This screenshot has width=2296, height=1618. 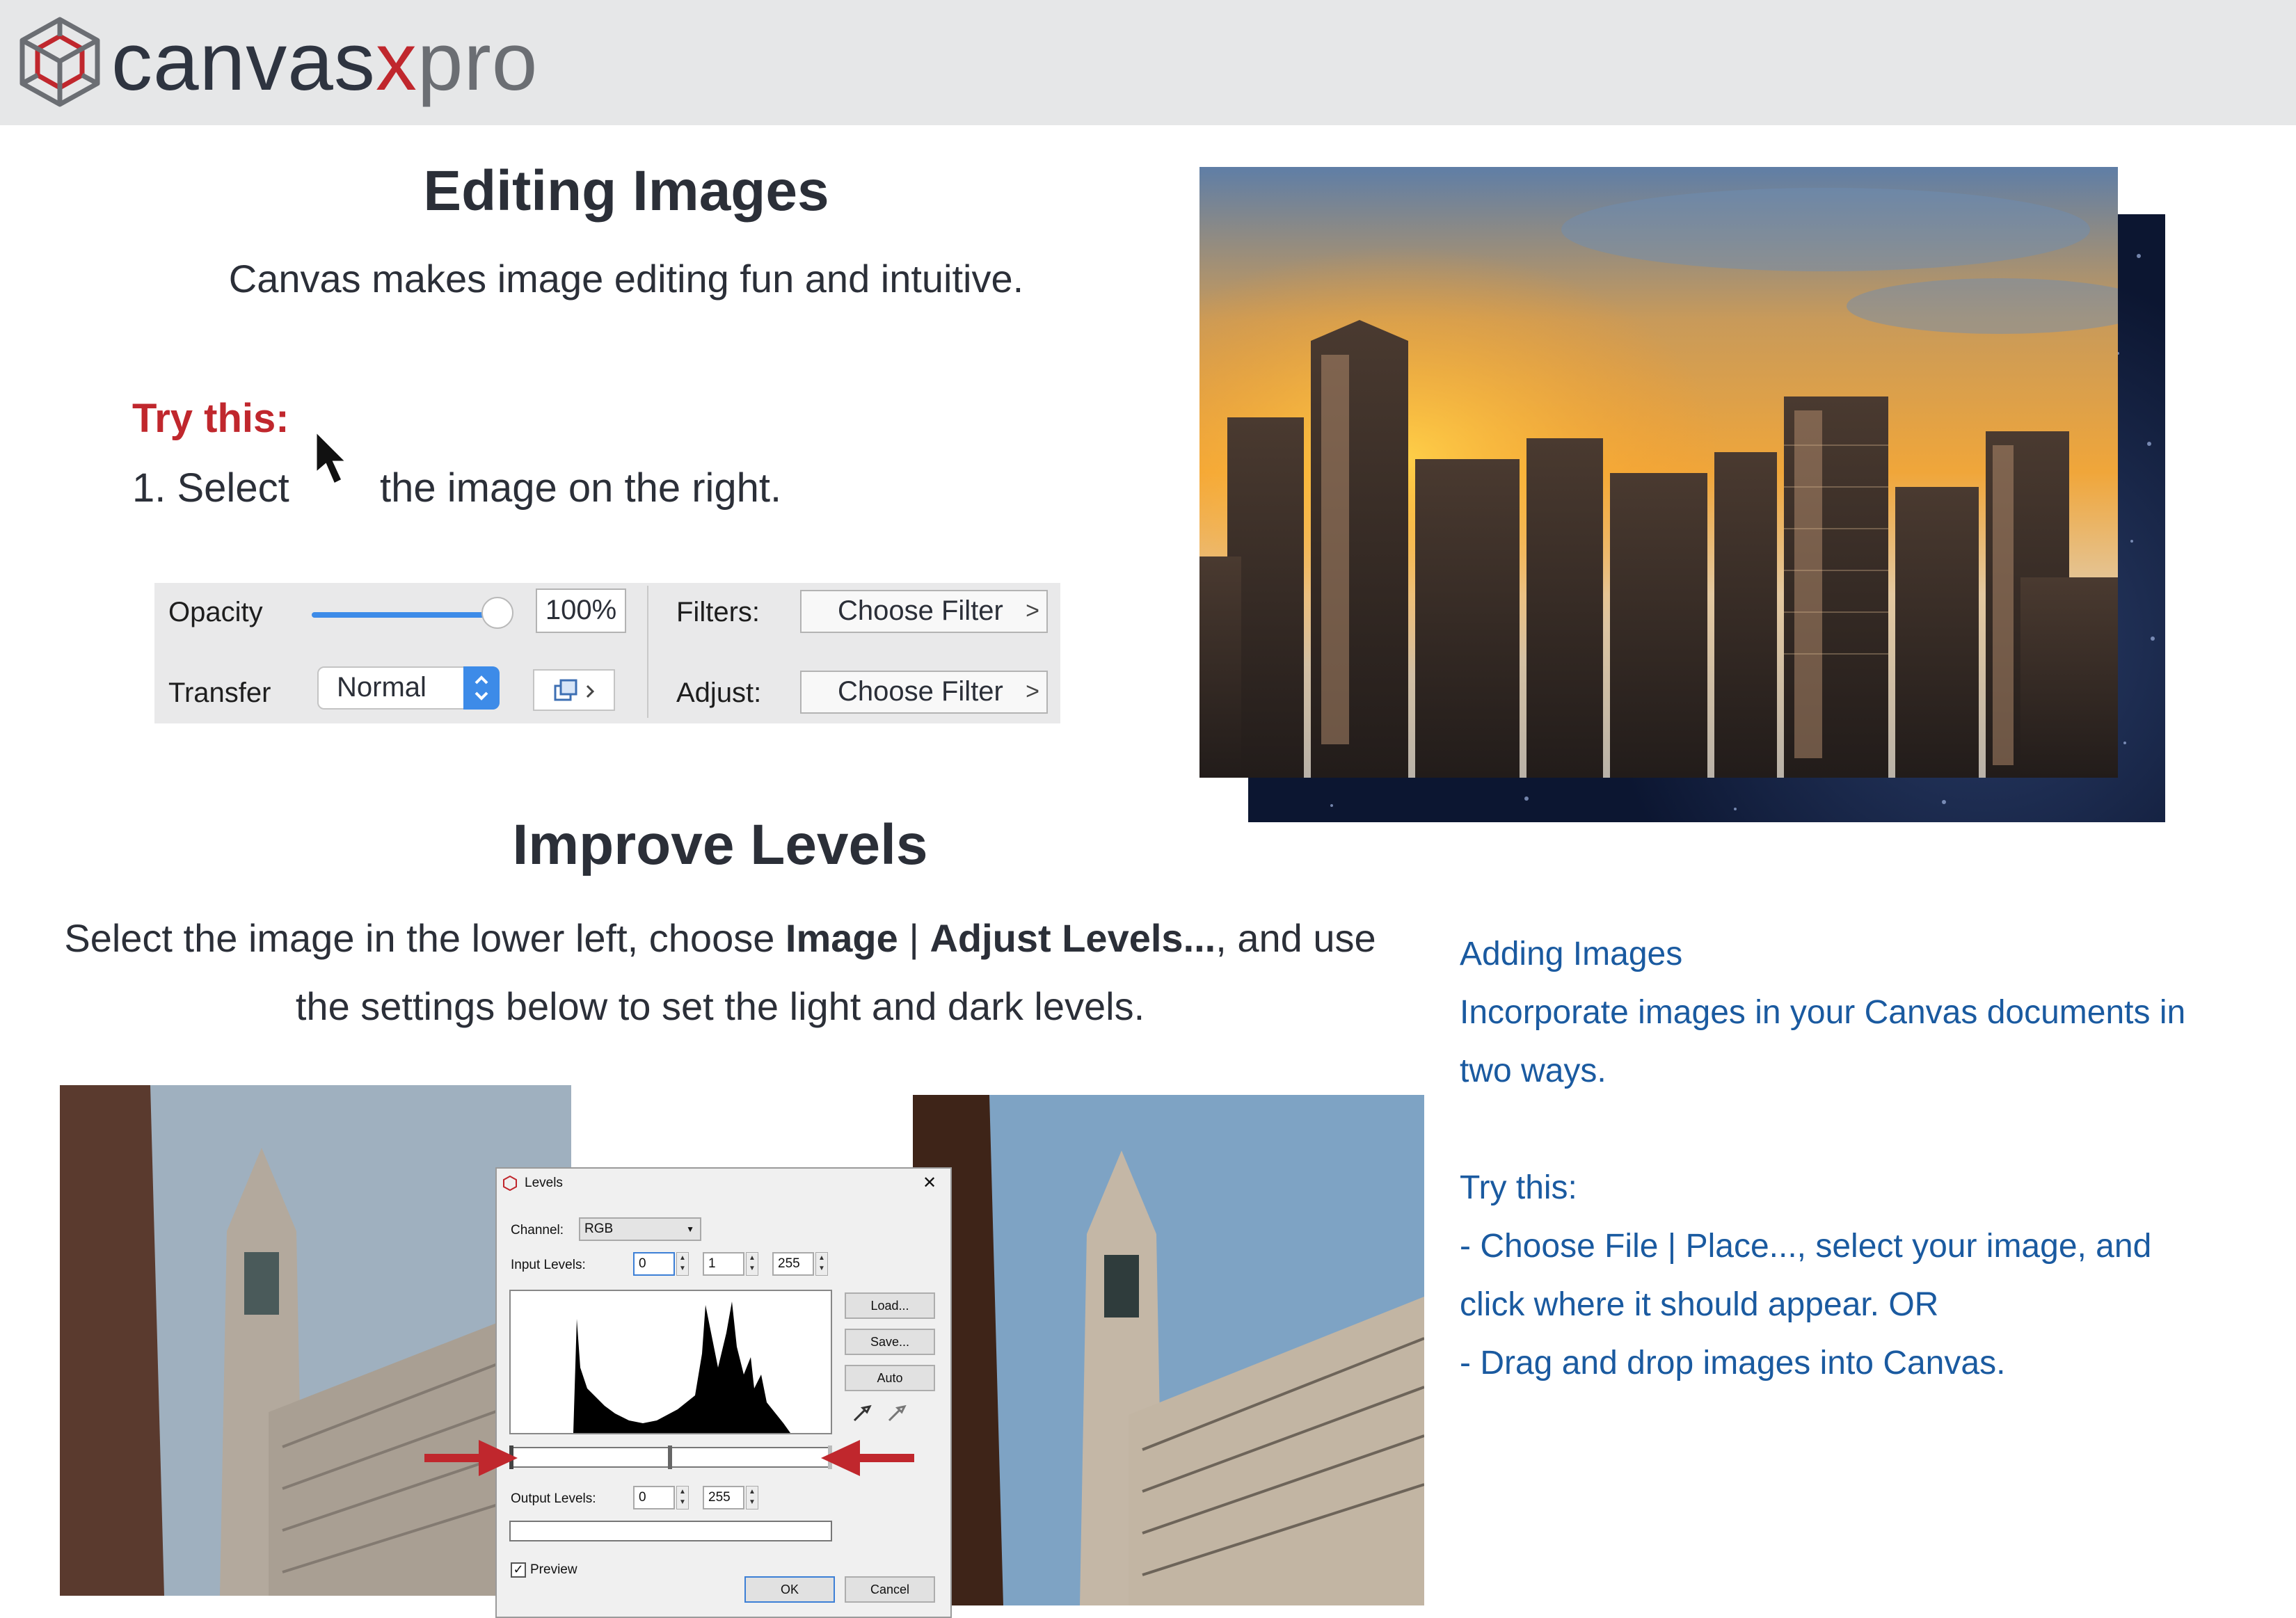 I want to click on auto-button: Auto, so click(x=890, y=1378).